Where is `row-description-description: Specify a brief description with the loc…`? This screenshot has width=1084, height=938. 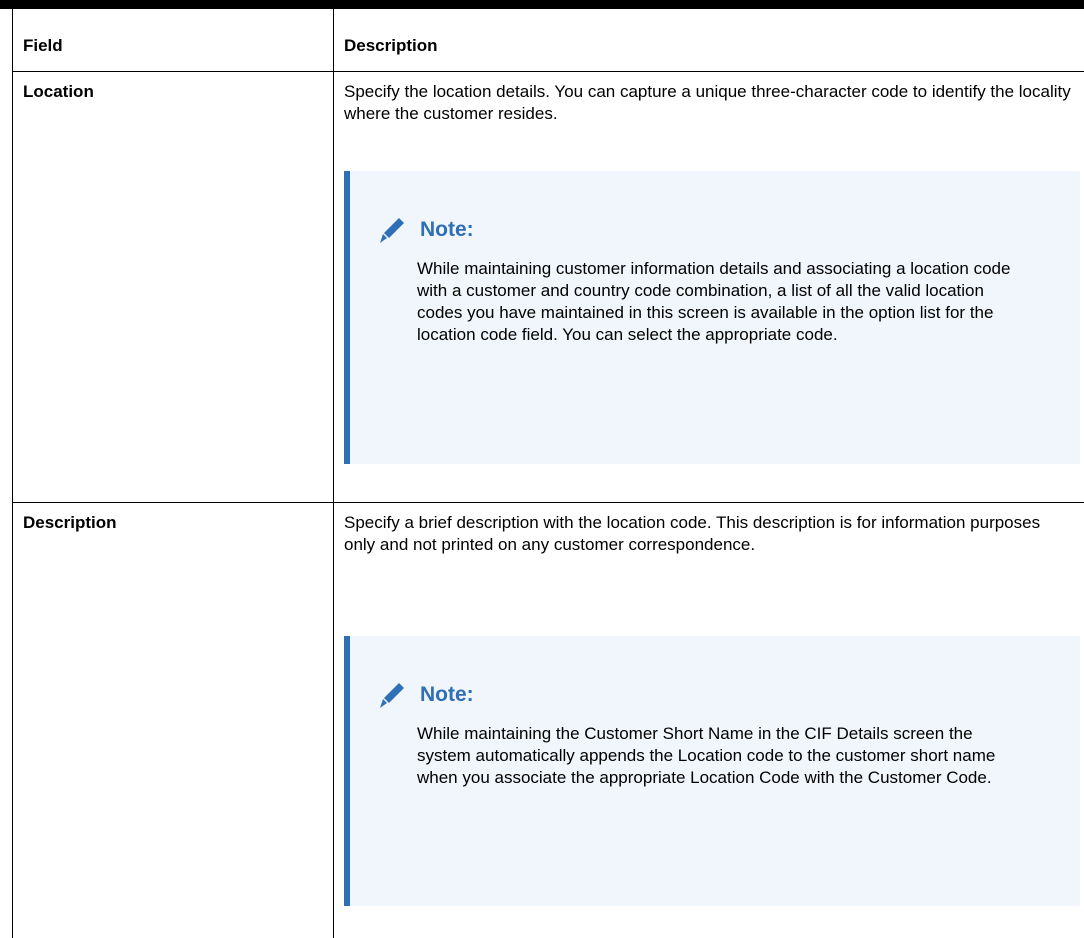 row-description-description: Specify a brief description with the loc… is located at coordinates (692, 533).